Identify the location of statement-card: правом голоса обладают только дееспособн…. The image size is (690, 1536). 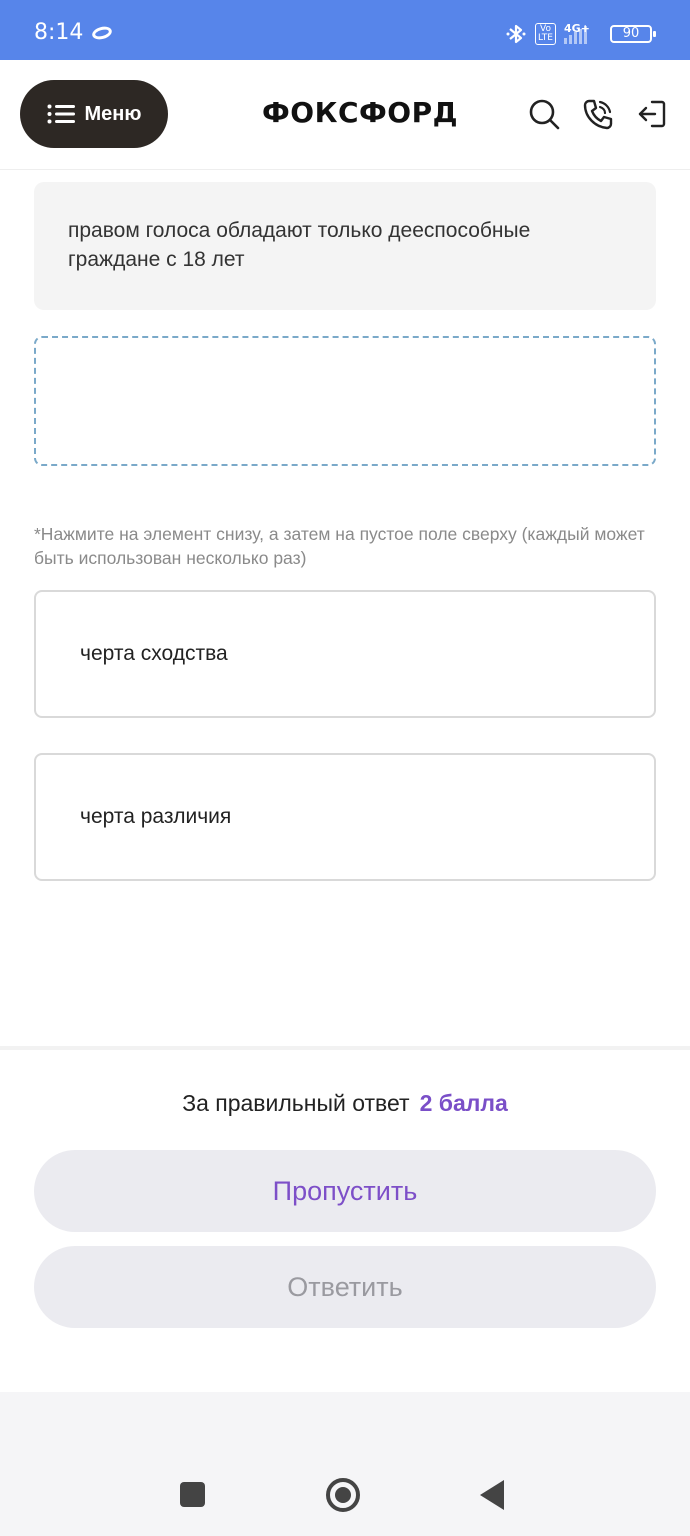
(345, 246).